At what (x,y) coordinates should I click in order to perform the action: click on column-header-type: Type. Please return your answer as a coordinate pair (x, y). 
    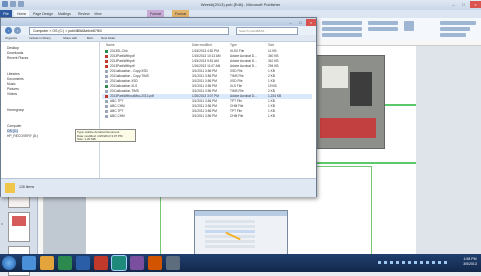
    Looking at the image, I should click on (233, 45).